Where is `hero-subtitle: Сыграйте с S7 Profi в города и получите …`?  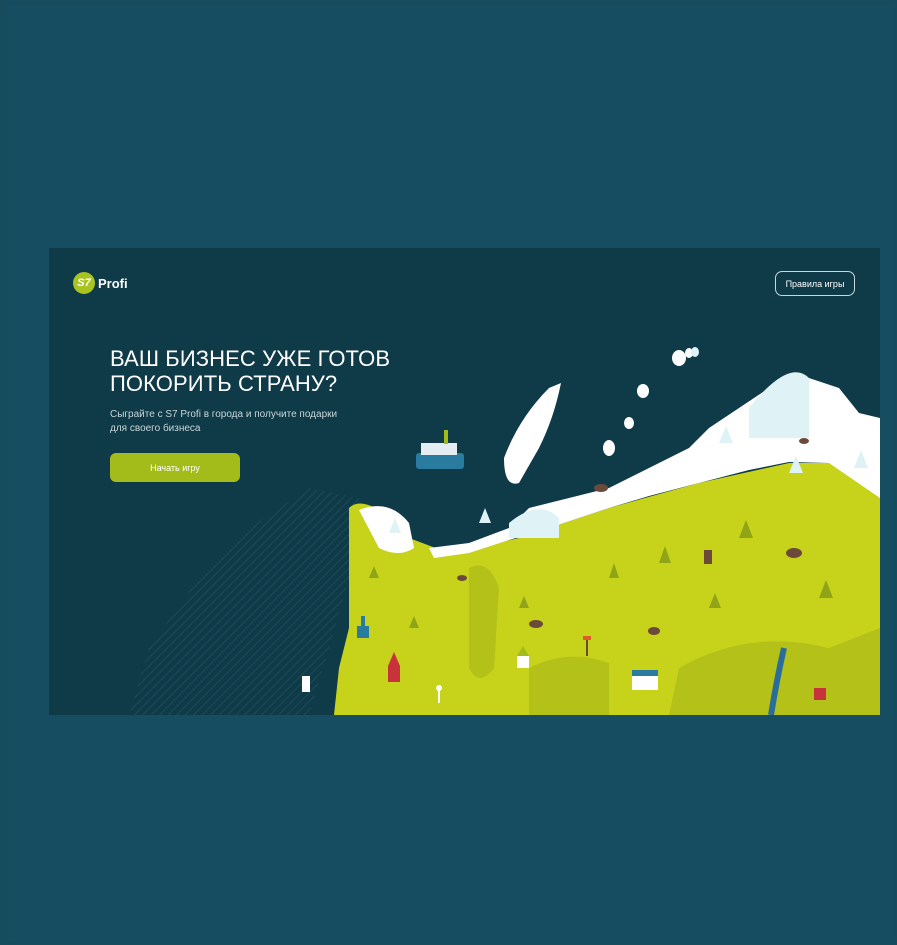 hero-subtitle: Сыграйте с S7 Profi в города и получите … is located at coordinates (240, 422).